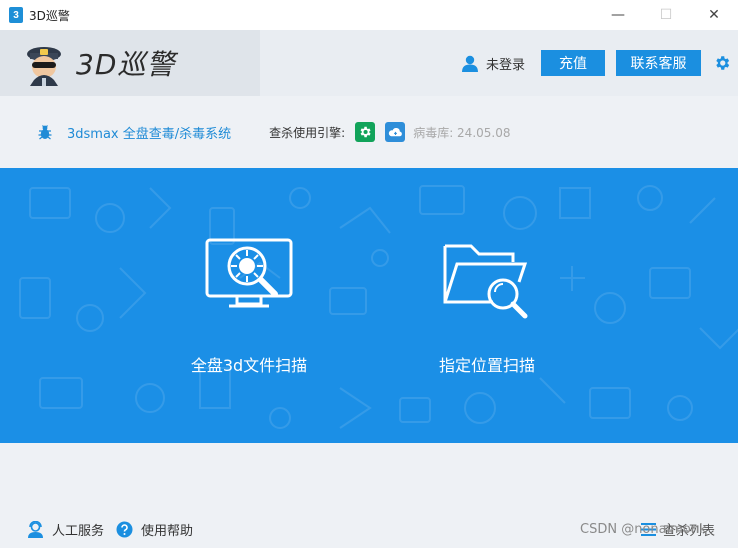  Describe the element at coordinates (486, 365) in the screenshot. I see `custom-location-scan-label: 指定位置扫描` at that location.